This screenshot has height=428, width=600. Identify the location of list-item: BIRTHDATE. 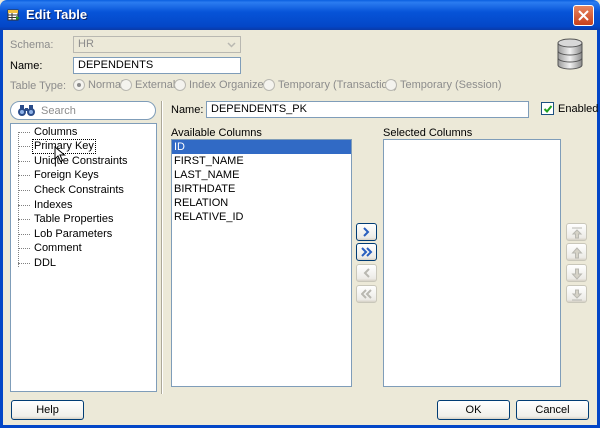
(261, 189).